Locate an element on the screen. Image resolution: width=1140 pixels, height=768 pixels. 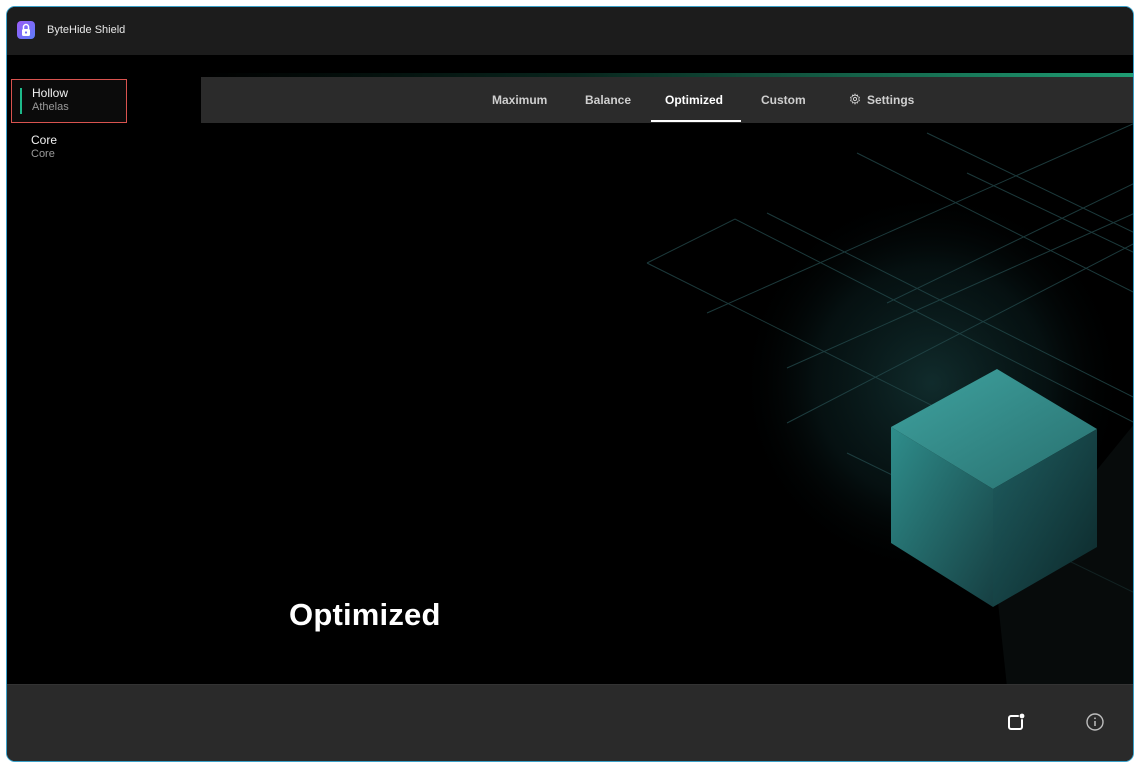
sidebar-item-title: Hollow is located at coordinates (50, 93).